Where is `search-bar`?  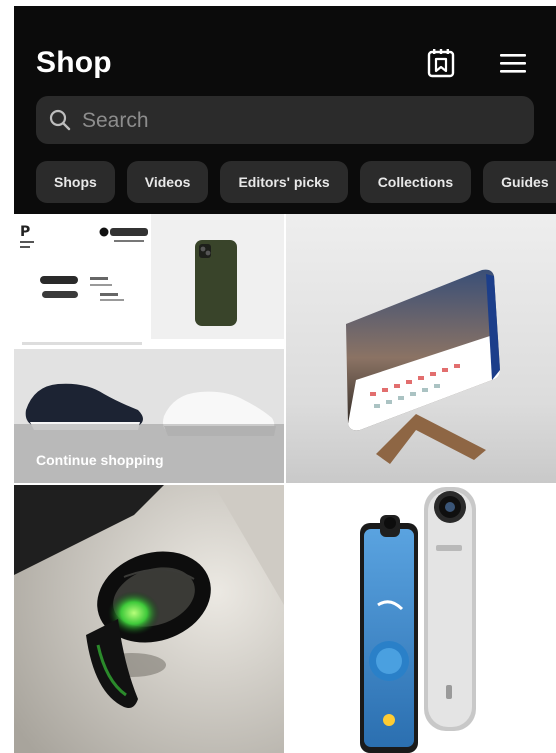 search-bar is located at coordinates (285, 121).